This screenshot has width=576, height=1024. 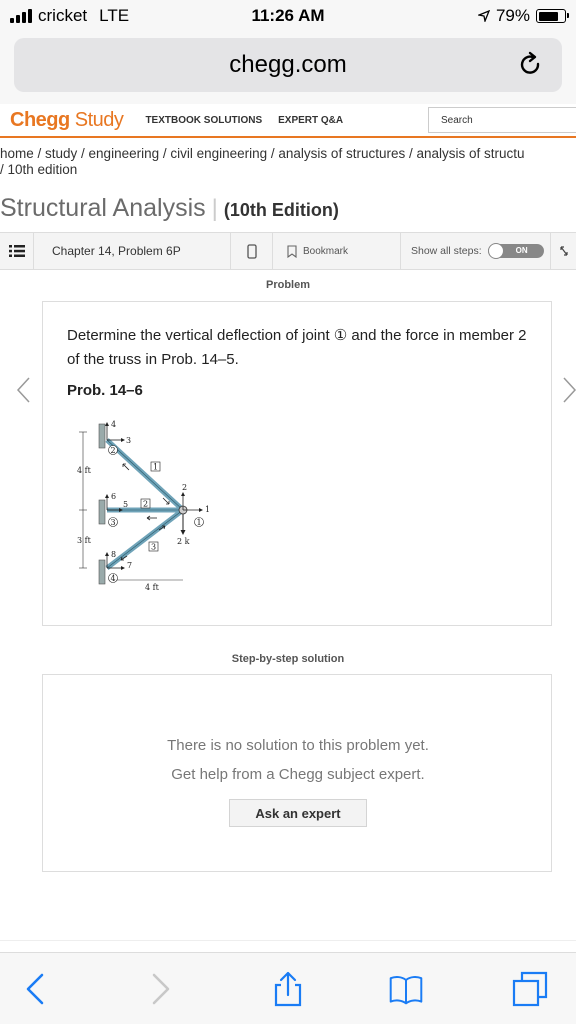 What do you see at coordinates (114, 15) in the screenshot?
I see `network-label: LTE` at bounding box center [114, 15].